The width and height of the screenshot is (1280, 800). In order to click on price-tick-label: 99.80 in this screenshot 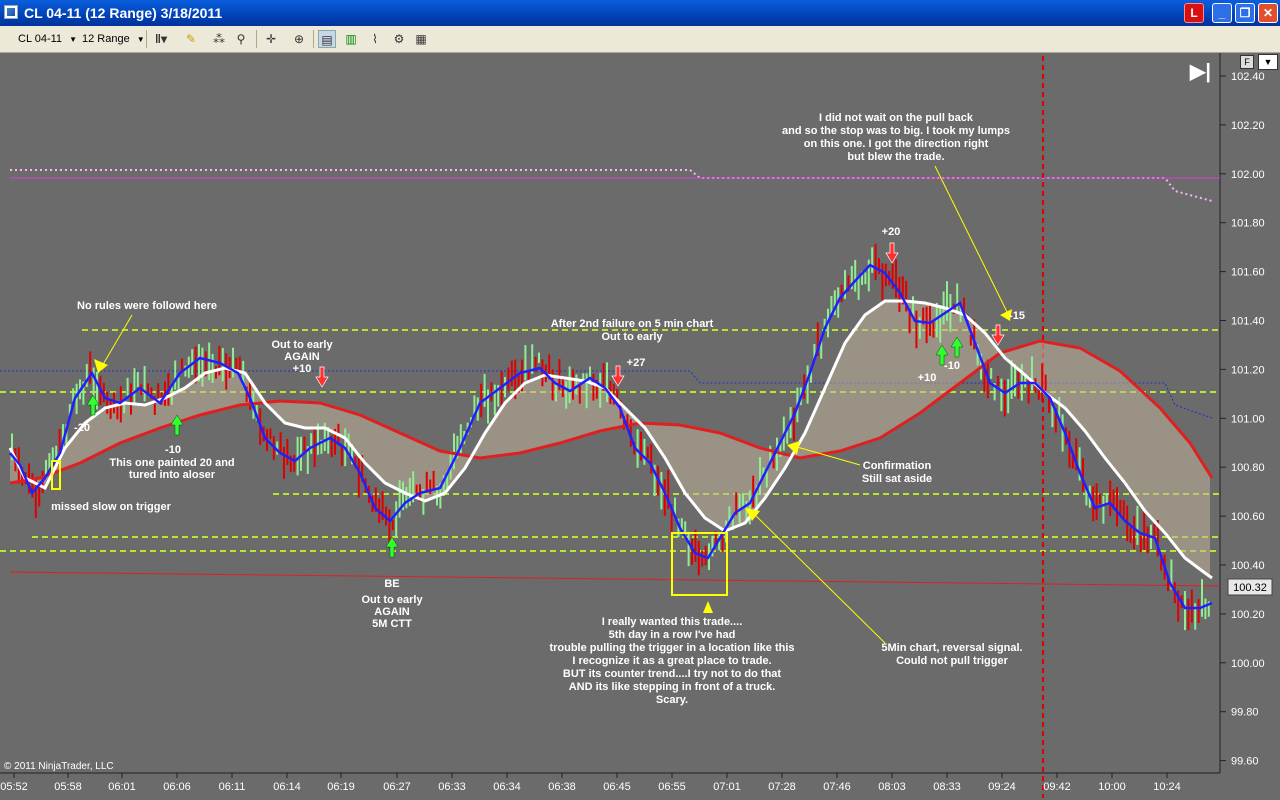, I will do `click(1245, 713)`.